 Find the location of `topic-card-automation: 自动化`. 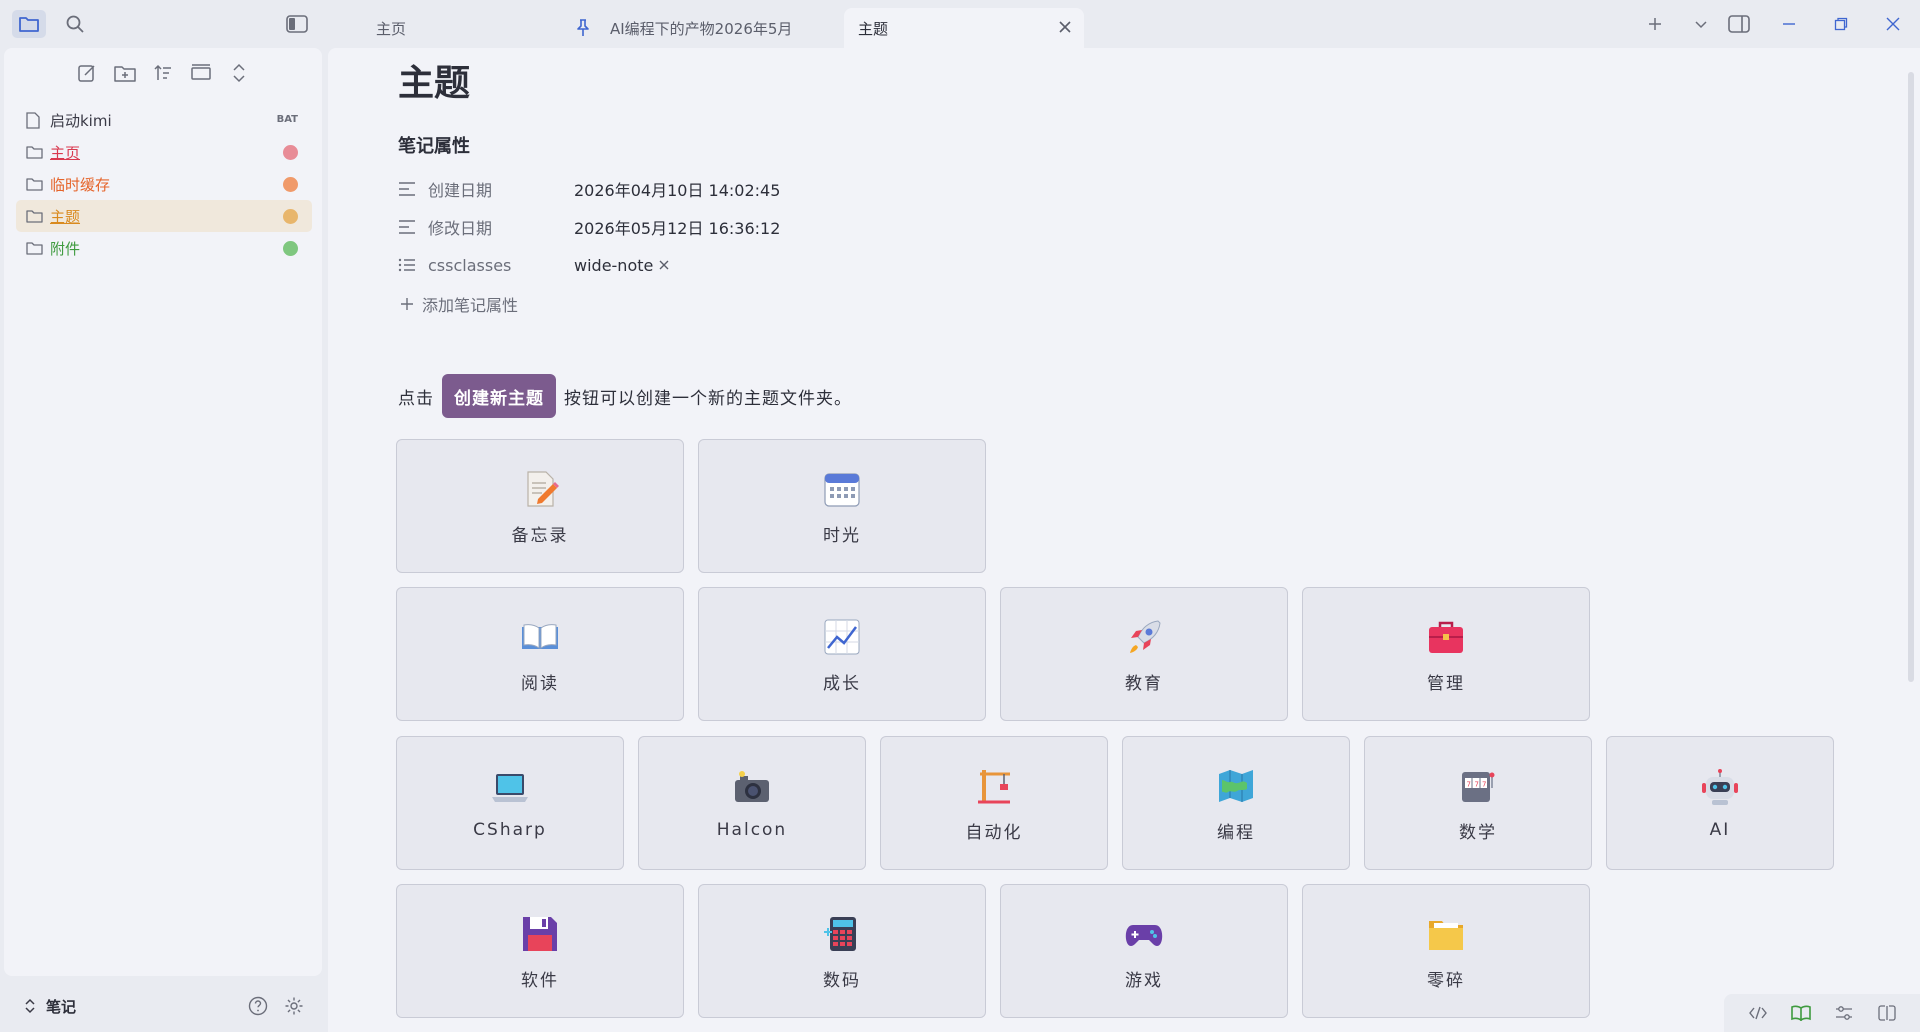

topic-card-automation: 自动化 is located at coordinates (994, 803).